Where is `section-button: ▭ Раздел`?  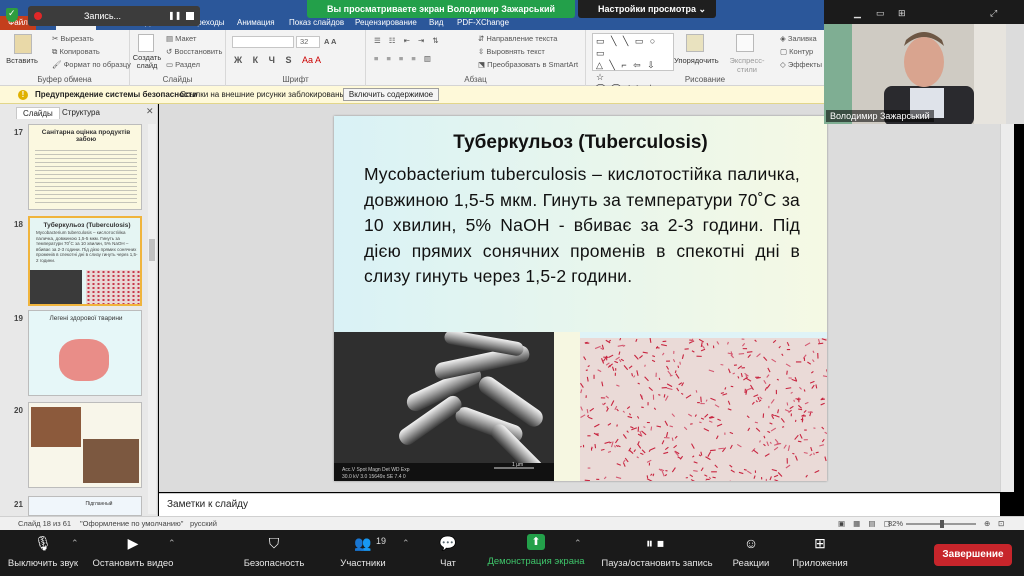 section-button: ▭ Раздел is located at coordinates (183, 64).